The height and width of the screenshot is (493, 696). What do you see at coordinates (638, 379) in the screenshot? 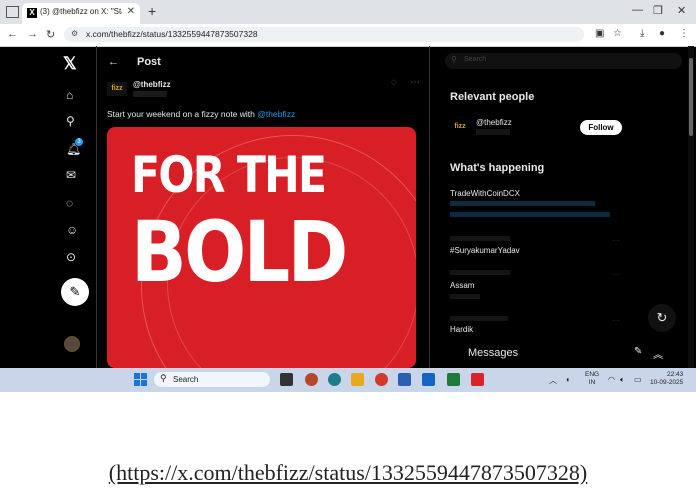
I see `battery-icon: ▭` at bounding box center [638, 379].